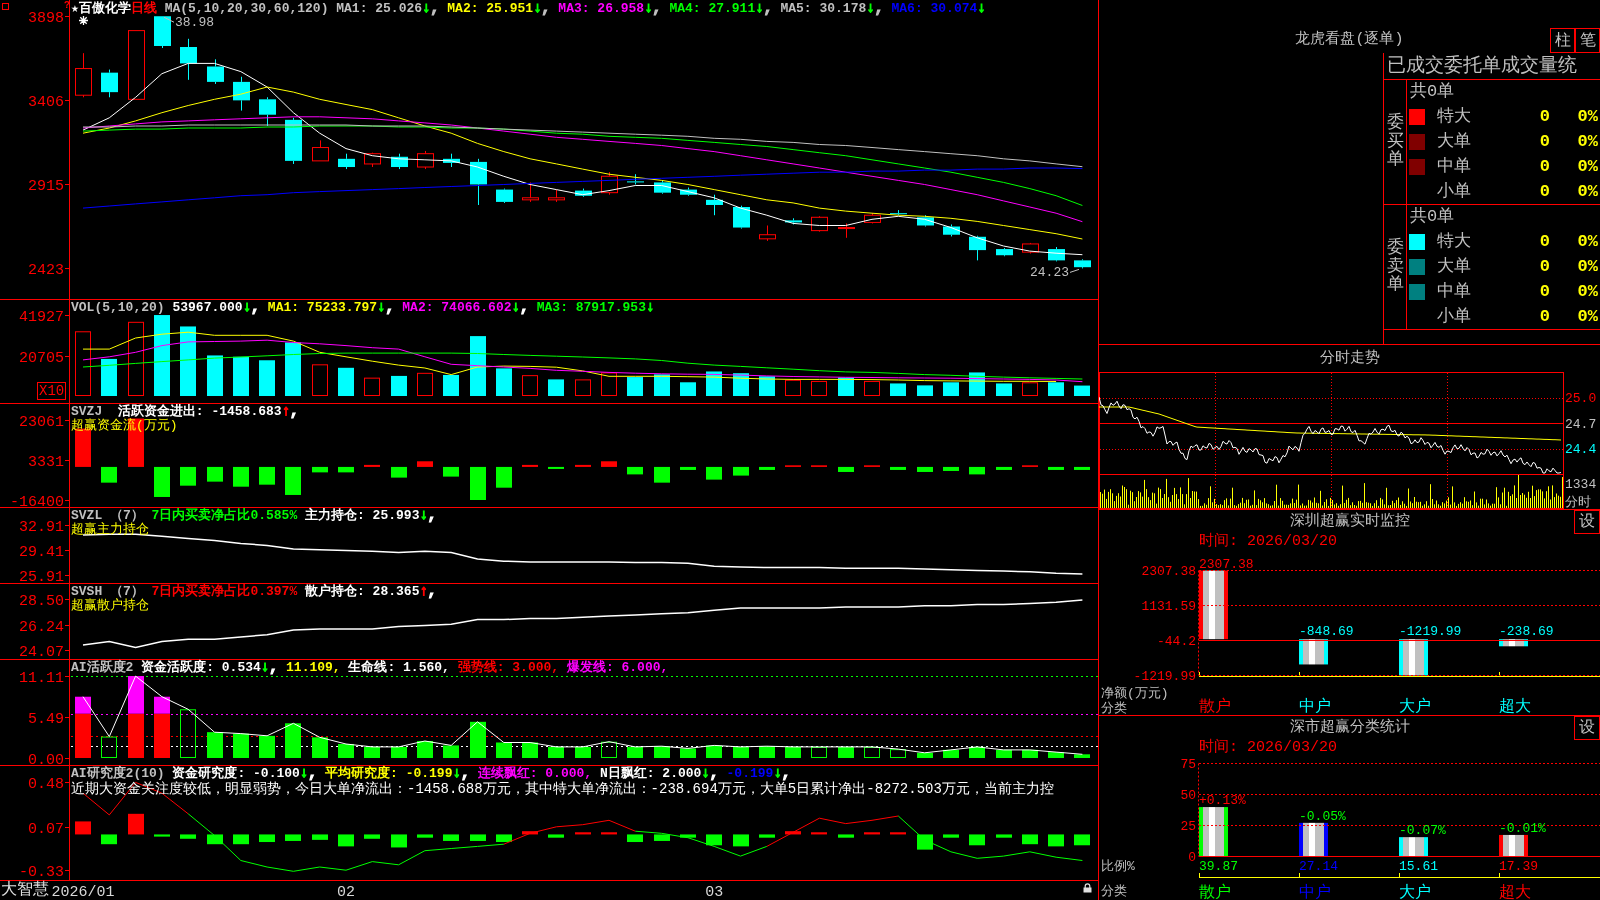 The image size is (1600, 900). I want to click on order-type: 中单, so click(1454, 166).